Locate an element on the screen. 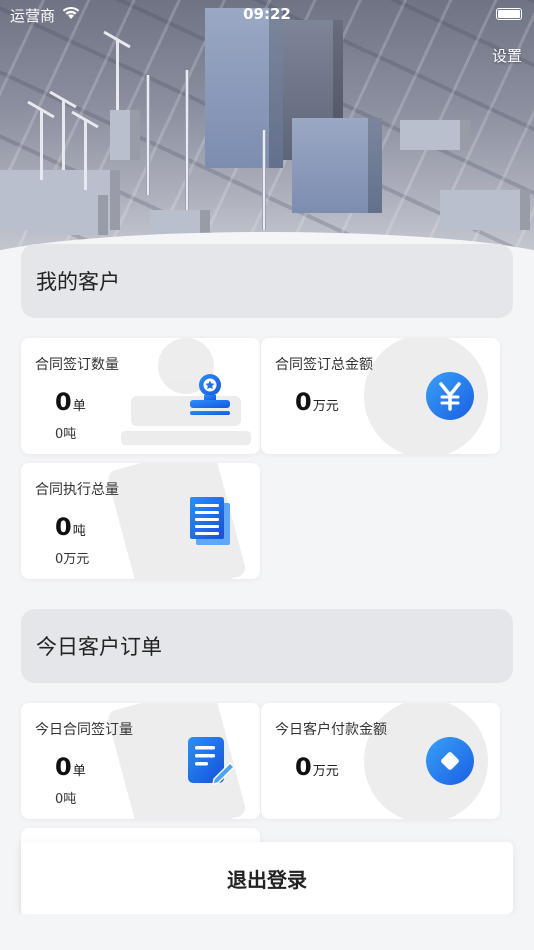 Image resolution: width=534 pixels, height=950 pixels. logout-label: 退出登录 is located at coordinates (267, 879).